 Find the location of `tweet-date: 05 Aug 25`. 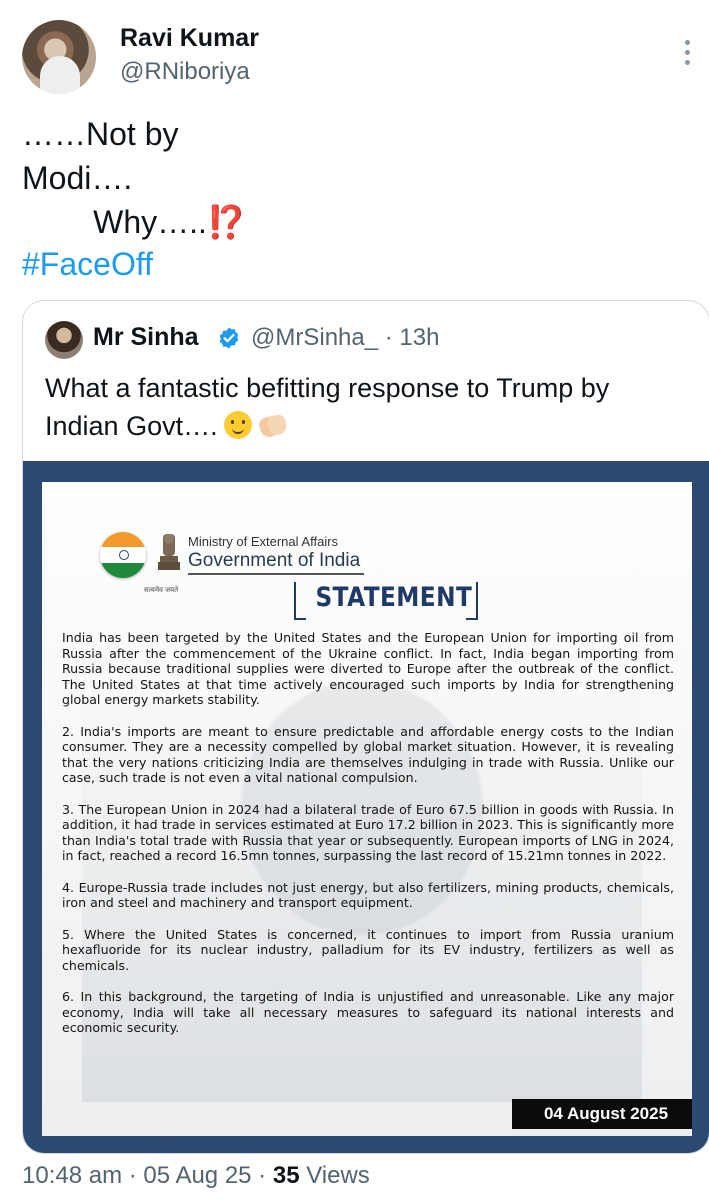

tweet-date: 05 Aug 25 is located at coordinates (197, 1175).